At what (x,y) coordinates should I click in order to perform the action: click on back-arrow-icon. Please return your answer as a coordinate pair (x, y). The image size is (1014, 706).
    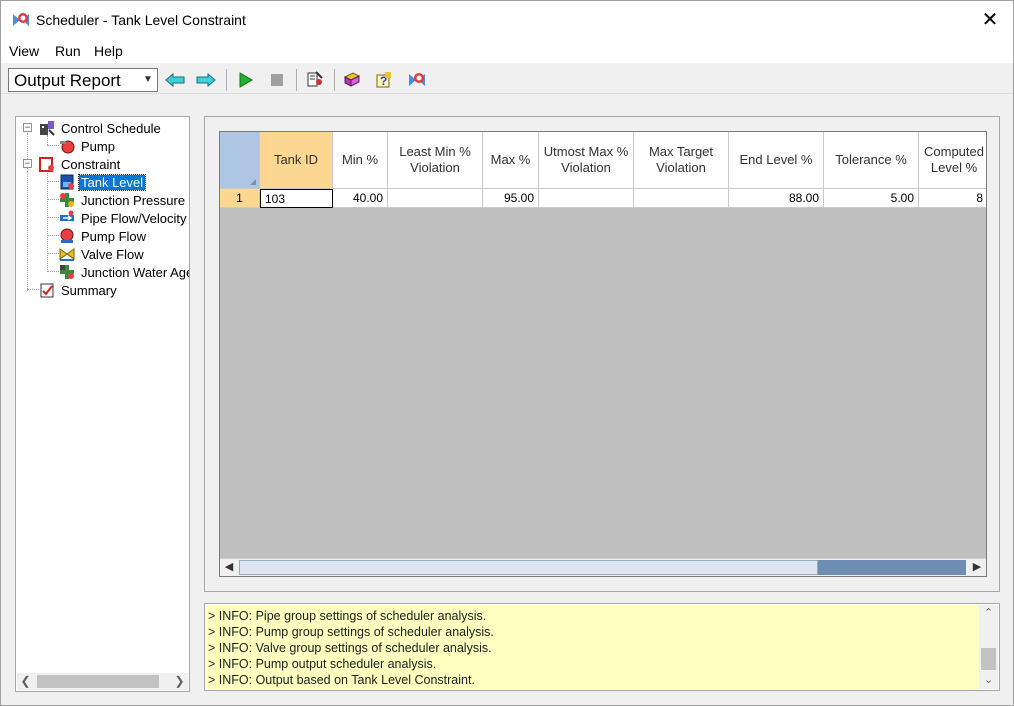
    Looking at the image, I should click on (175, 80).